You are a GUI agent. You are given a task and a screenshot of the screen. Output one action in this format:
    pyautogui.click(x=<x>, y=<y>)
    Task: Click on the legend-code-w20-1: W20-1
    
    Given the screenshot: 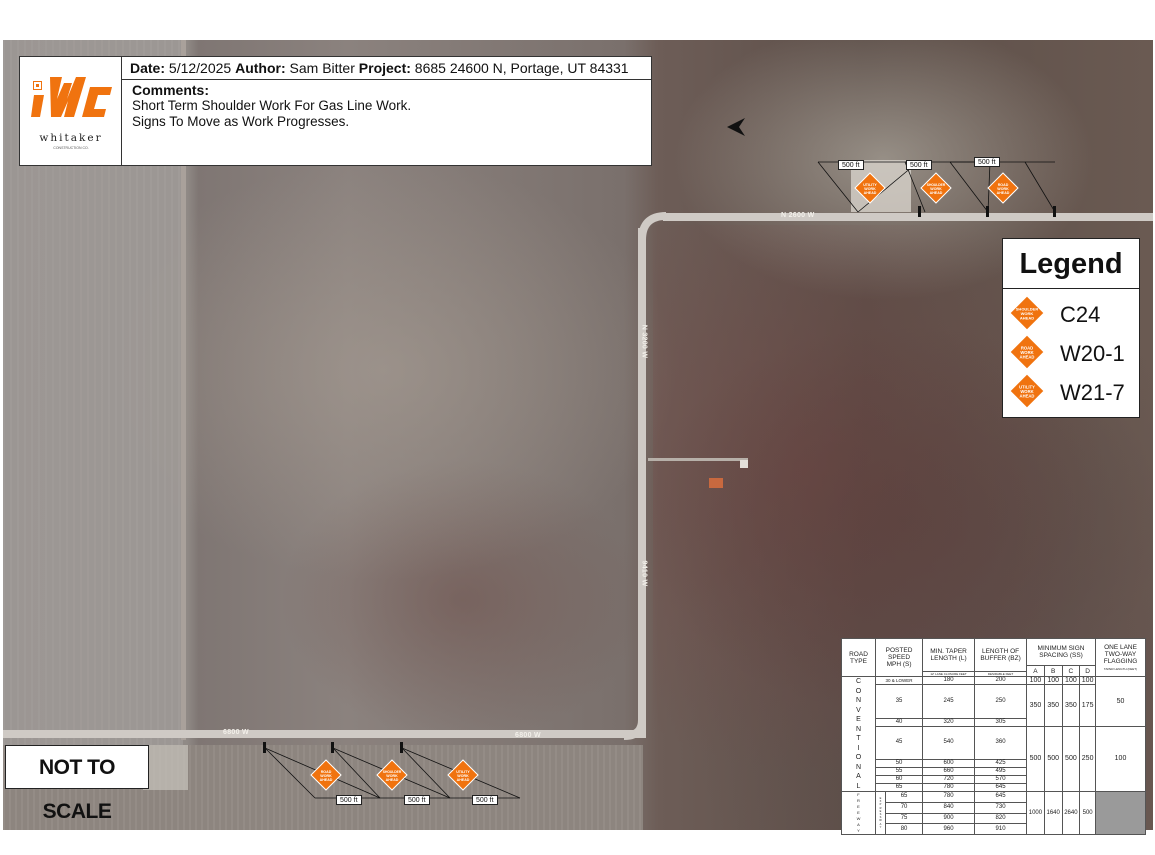 What is the action you would take?
    pyautogui.click(x=1092, y=353)
    